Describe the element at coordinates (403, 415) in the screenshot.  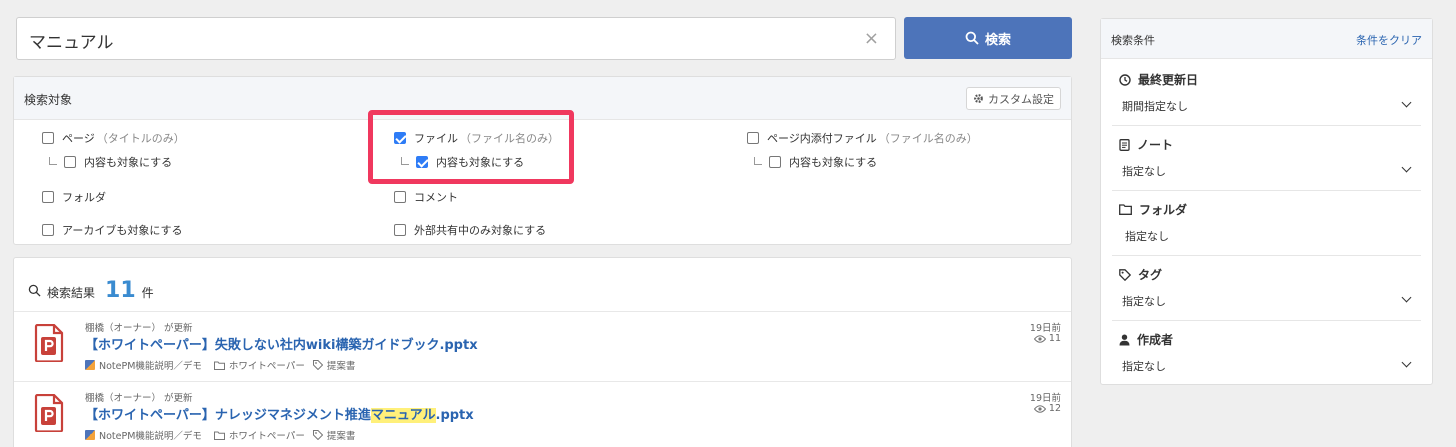
I see `item-title-highlight: マニュアル` at that location.